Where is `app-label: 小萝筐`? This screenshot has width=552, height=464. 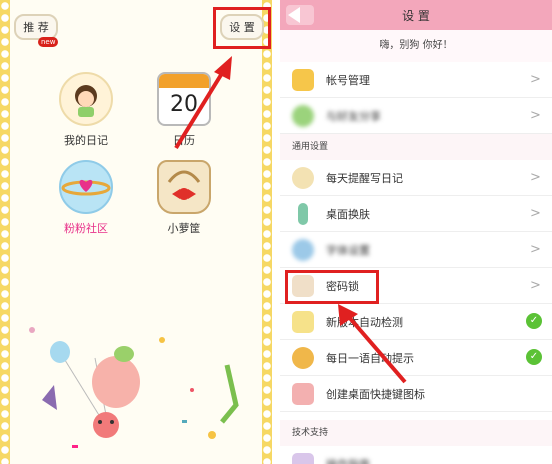 app-label: 小萝筐 is located at coordinates (184, 228).